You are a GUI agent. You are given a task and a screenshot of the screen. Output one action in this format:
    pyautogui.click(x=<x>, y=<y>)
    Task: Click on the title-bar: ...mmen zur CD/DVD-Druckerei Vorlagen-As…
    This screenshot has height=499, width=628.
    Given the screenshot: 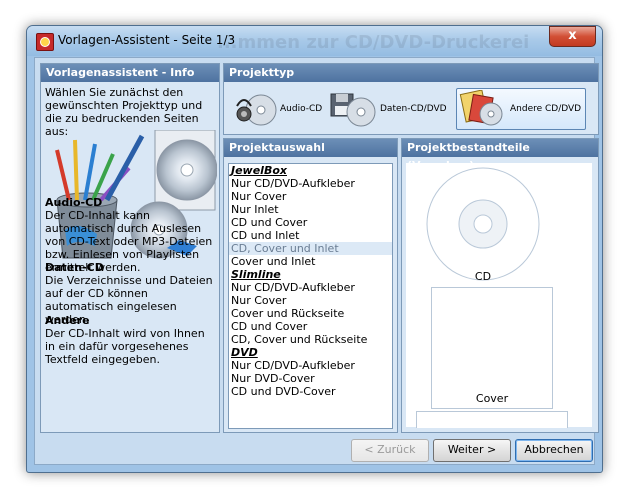 What is the action you would take?
    pyautogui.click(x=314, y=41)
    